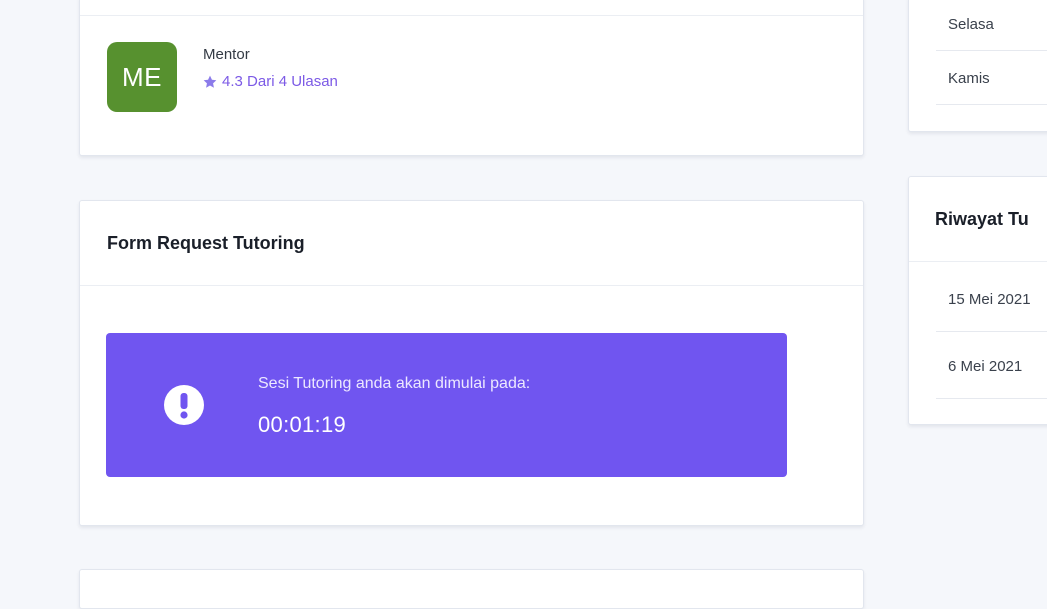 The height and width of the screenshot is (609, 1047). What do you see at coordinates (969, 78) in the screenshot?
I see `schedule-day: Kamis` at bounding box center [969, 78].